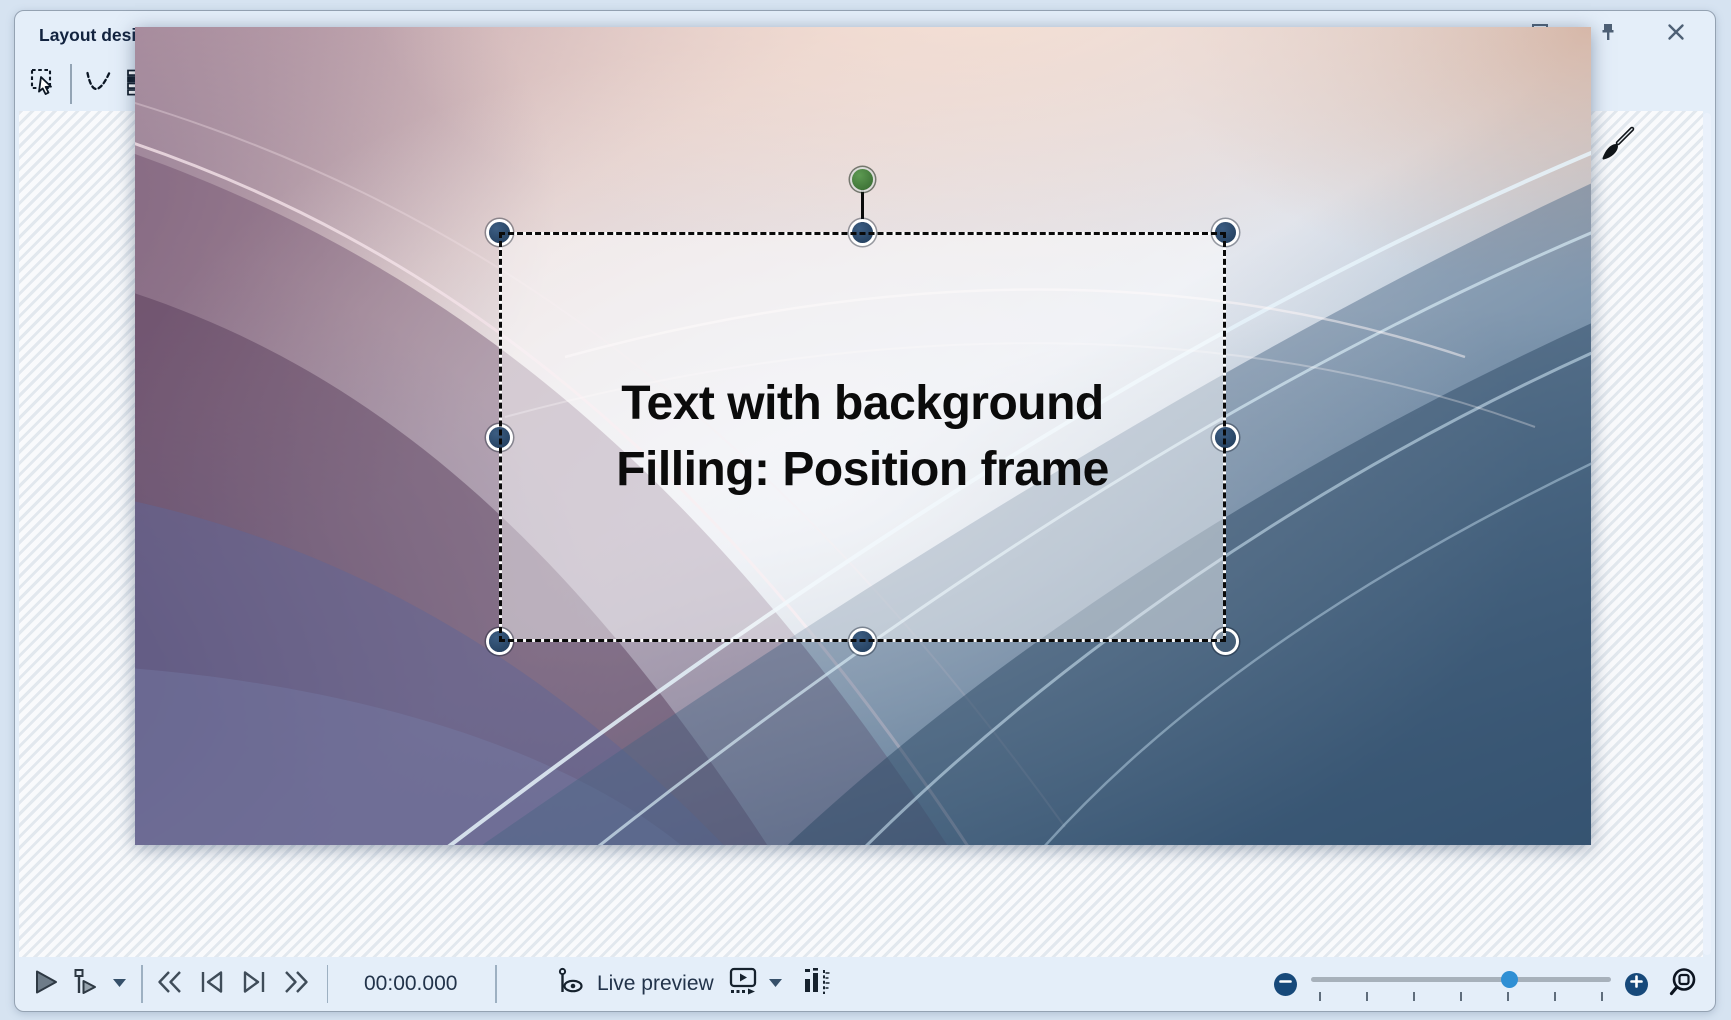  Describe the element at coordinates (862, 403) in the screenshot. I see `text-line-1: Text with background` at that location.